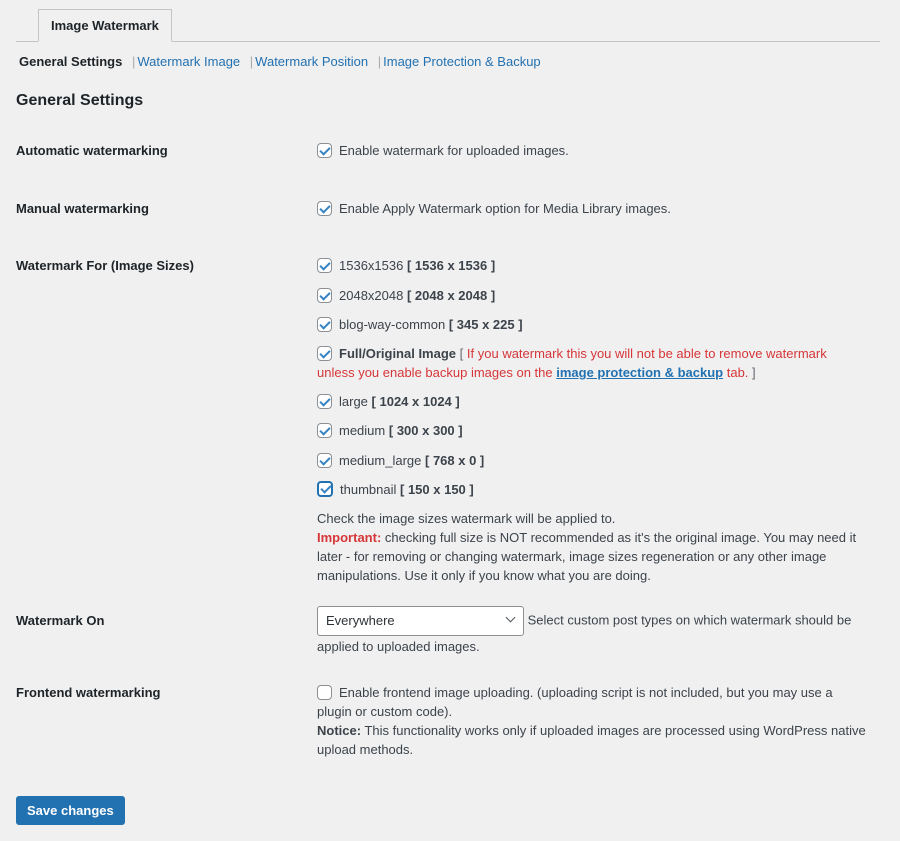  I want to click on image-size-option: medium_large [ 768 x 0 ], so click(592, 466).